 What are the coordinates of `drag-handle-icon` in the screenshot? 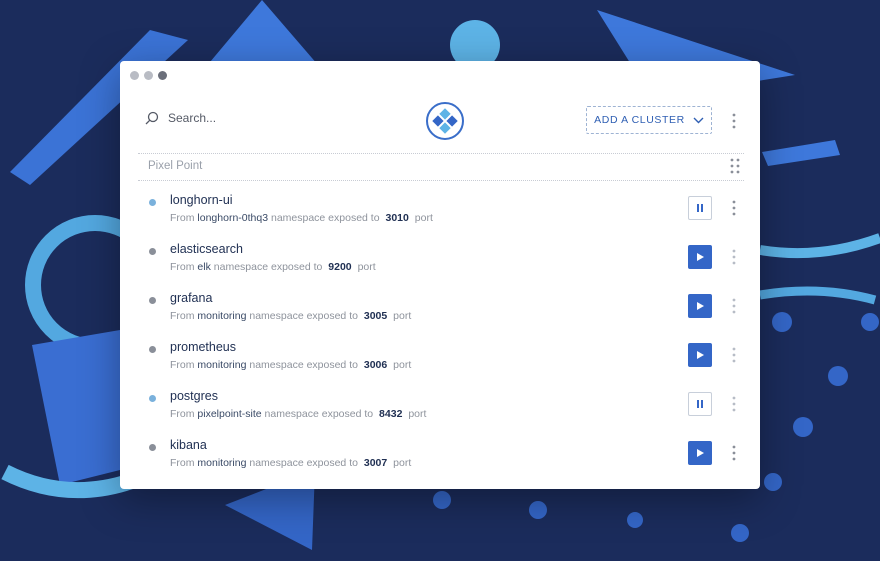 It's located at (735, 166).